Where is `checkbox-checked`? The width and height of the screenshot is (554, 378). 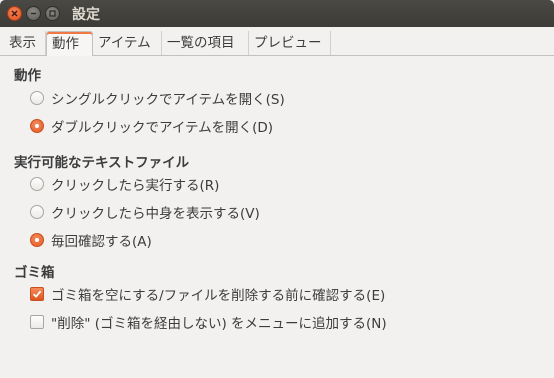
checkbox-checked is located at coordinates (37, 294).